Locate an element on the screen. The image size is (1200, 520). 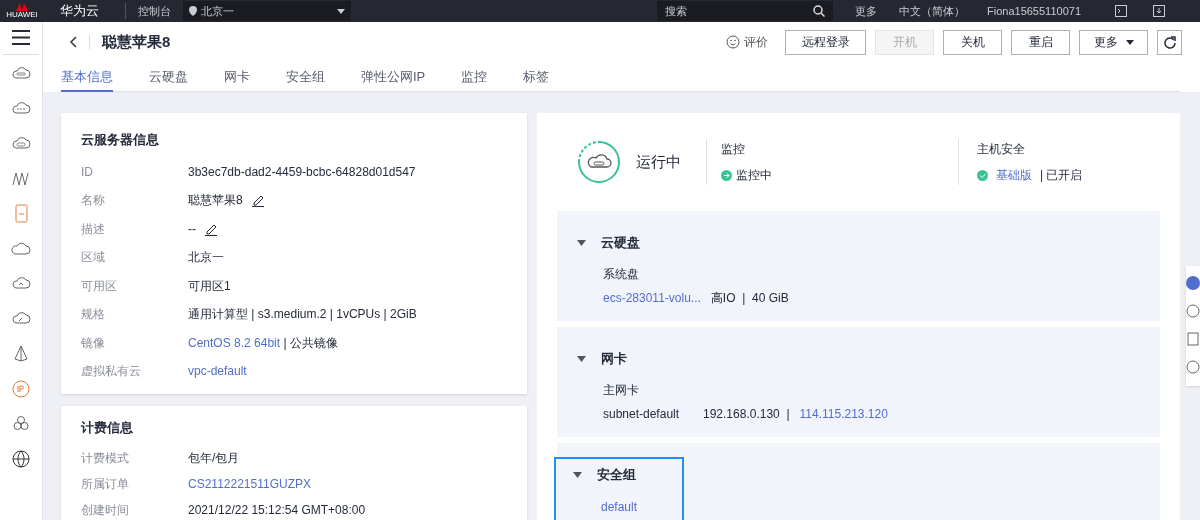
top-link: 更多 is located at coordinates (866, 11).